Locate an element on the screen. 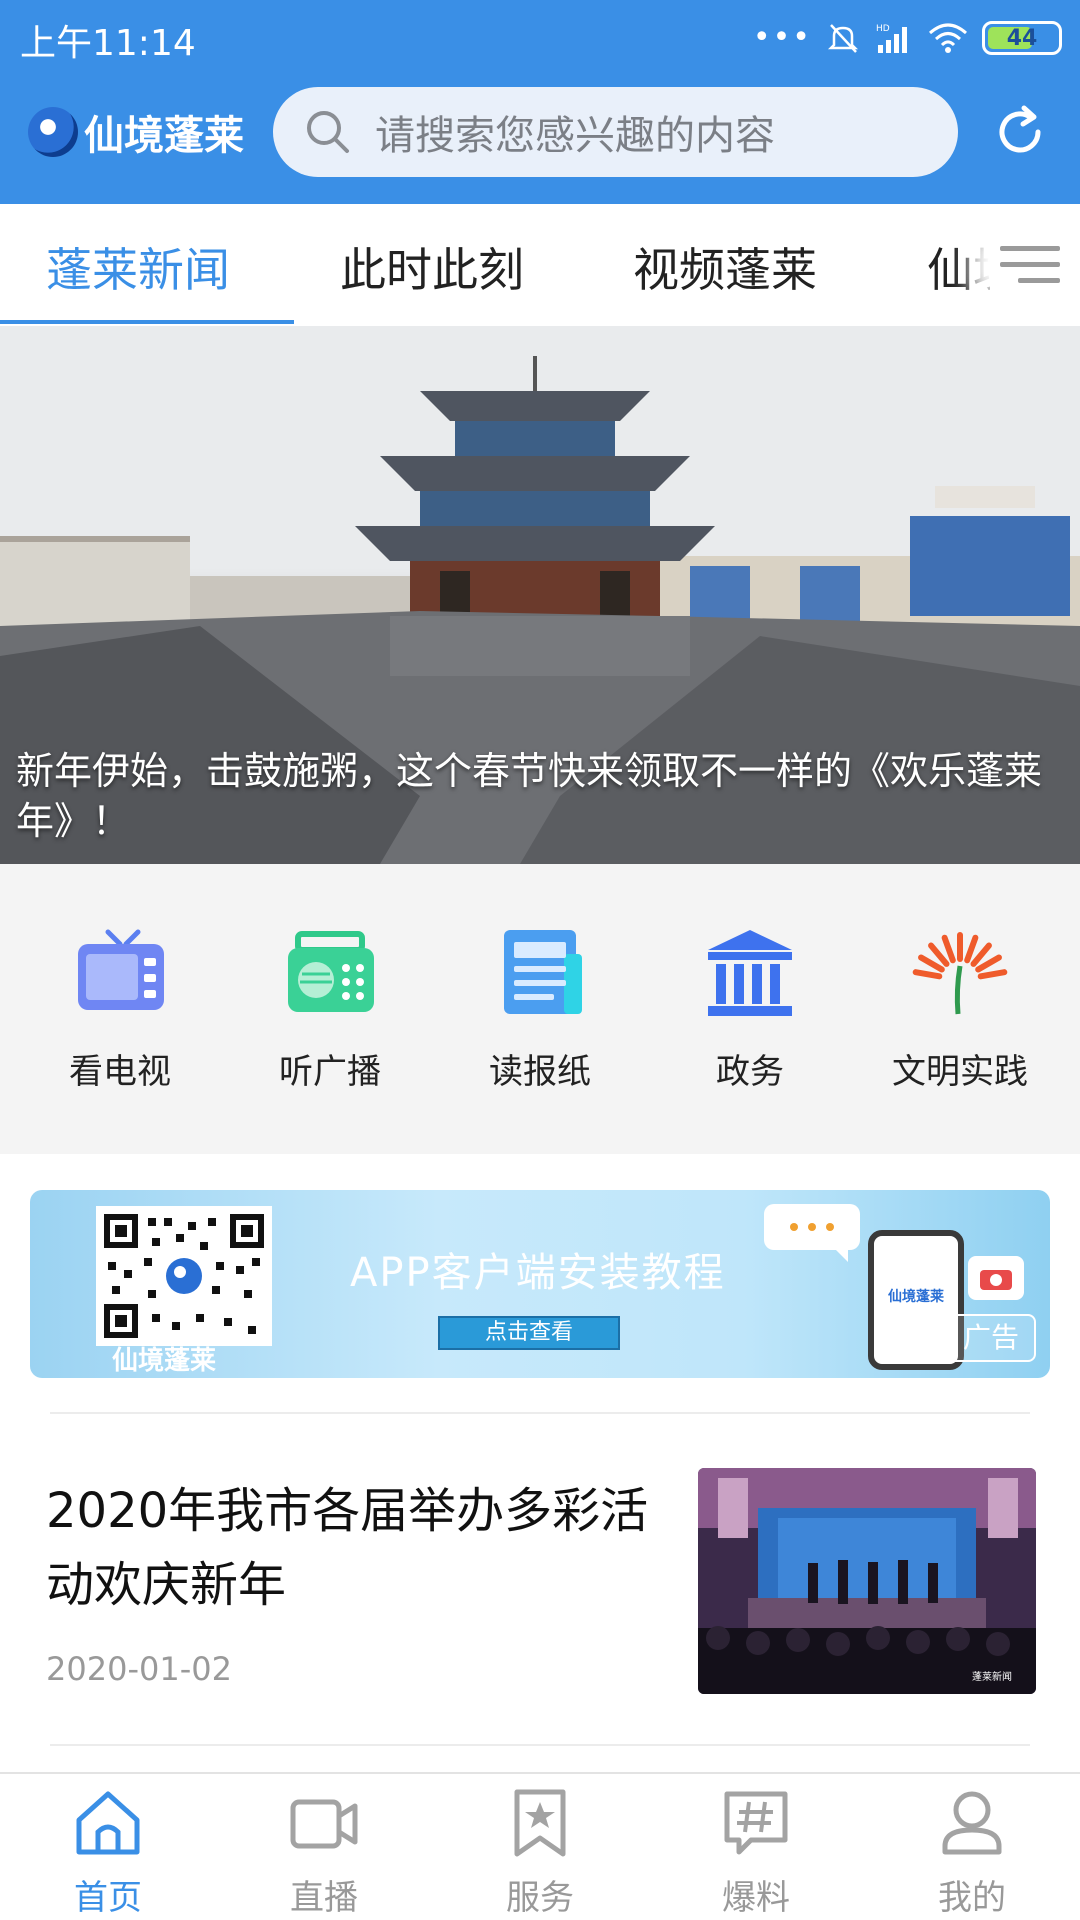 The height and width of the screenshot is (1920, 1080). video-camera-icon is located at coordinates (324, 1824).